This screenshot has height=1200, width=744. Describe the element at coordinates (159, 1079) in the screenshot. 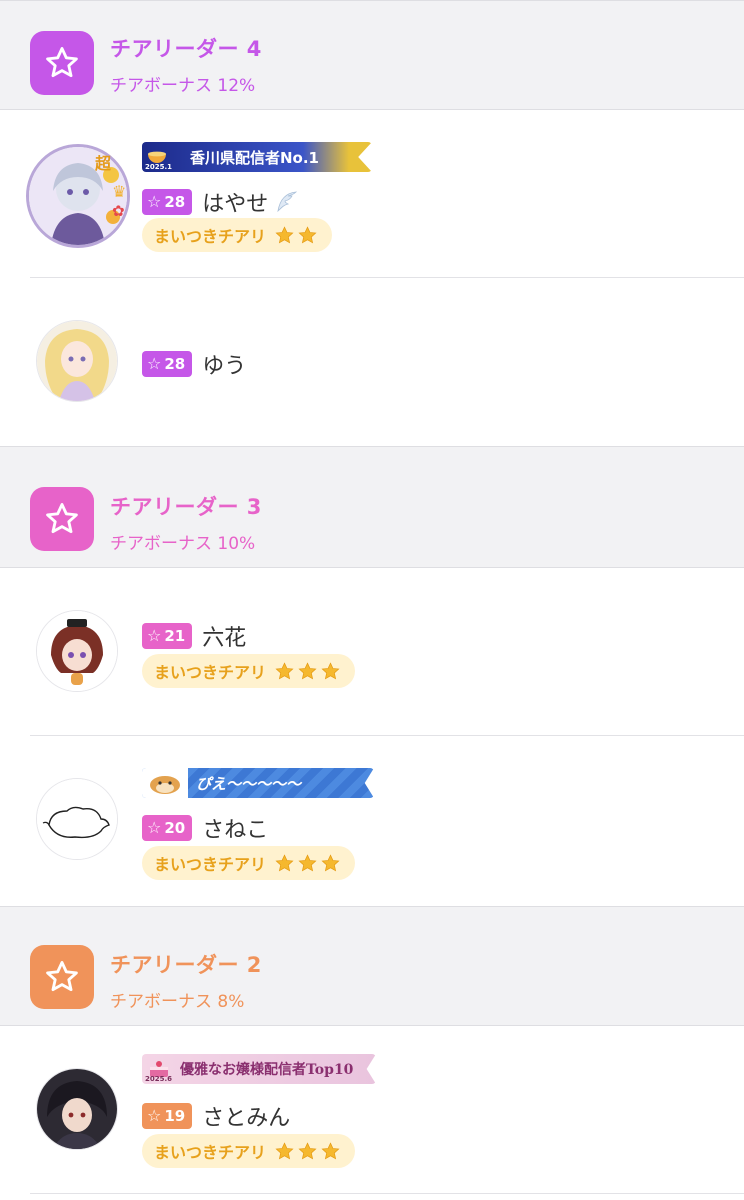

I see `banner-year: 2025.6` at that location.